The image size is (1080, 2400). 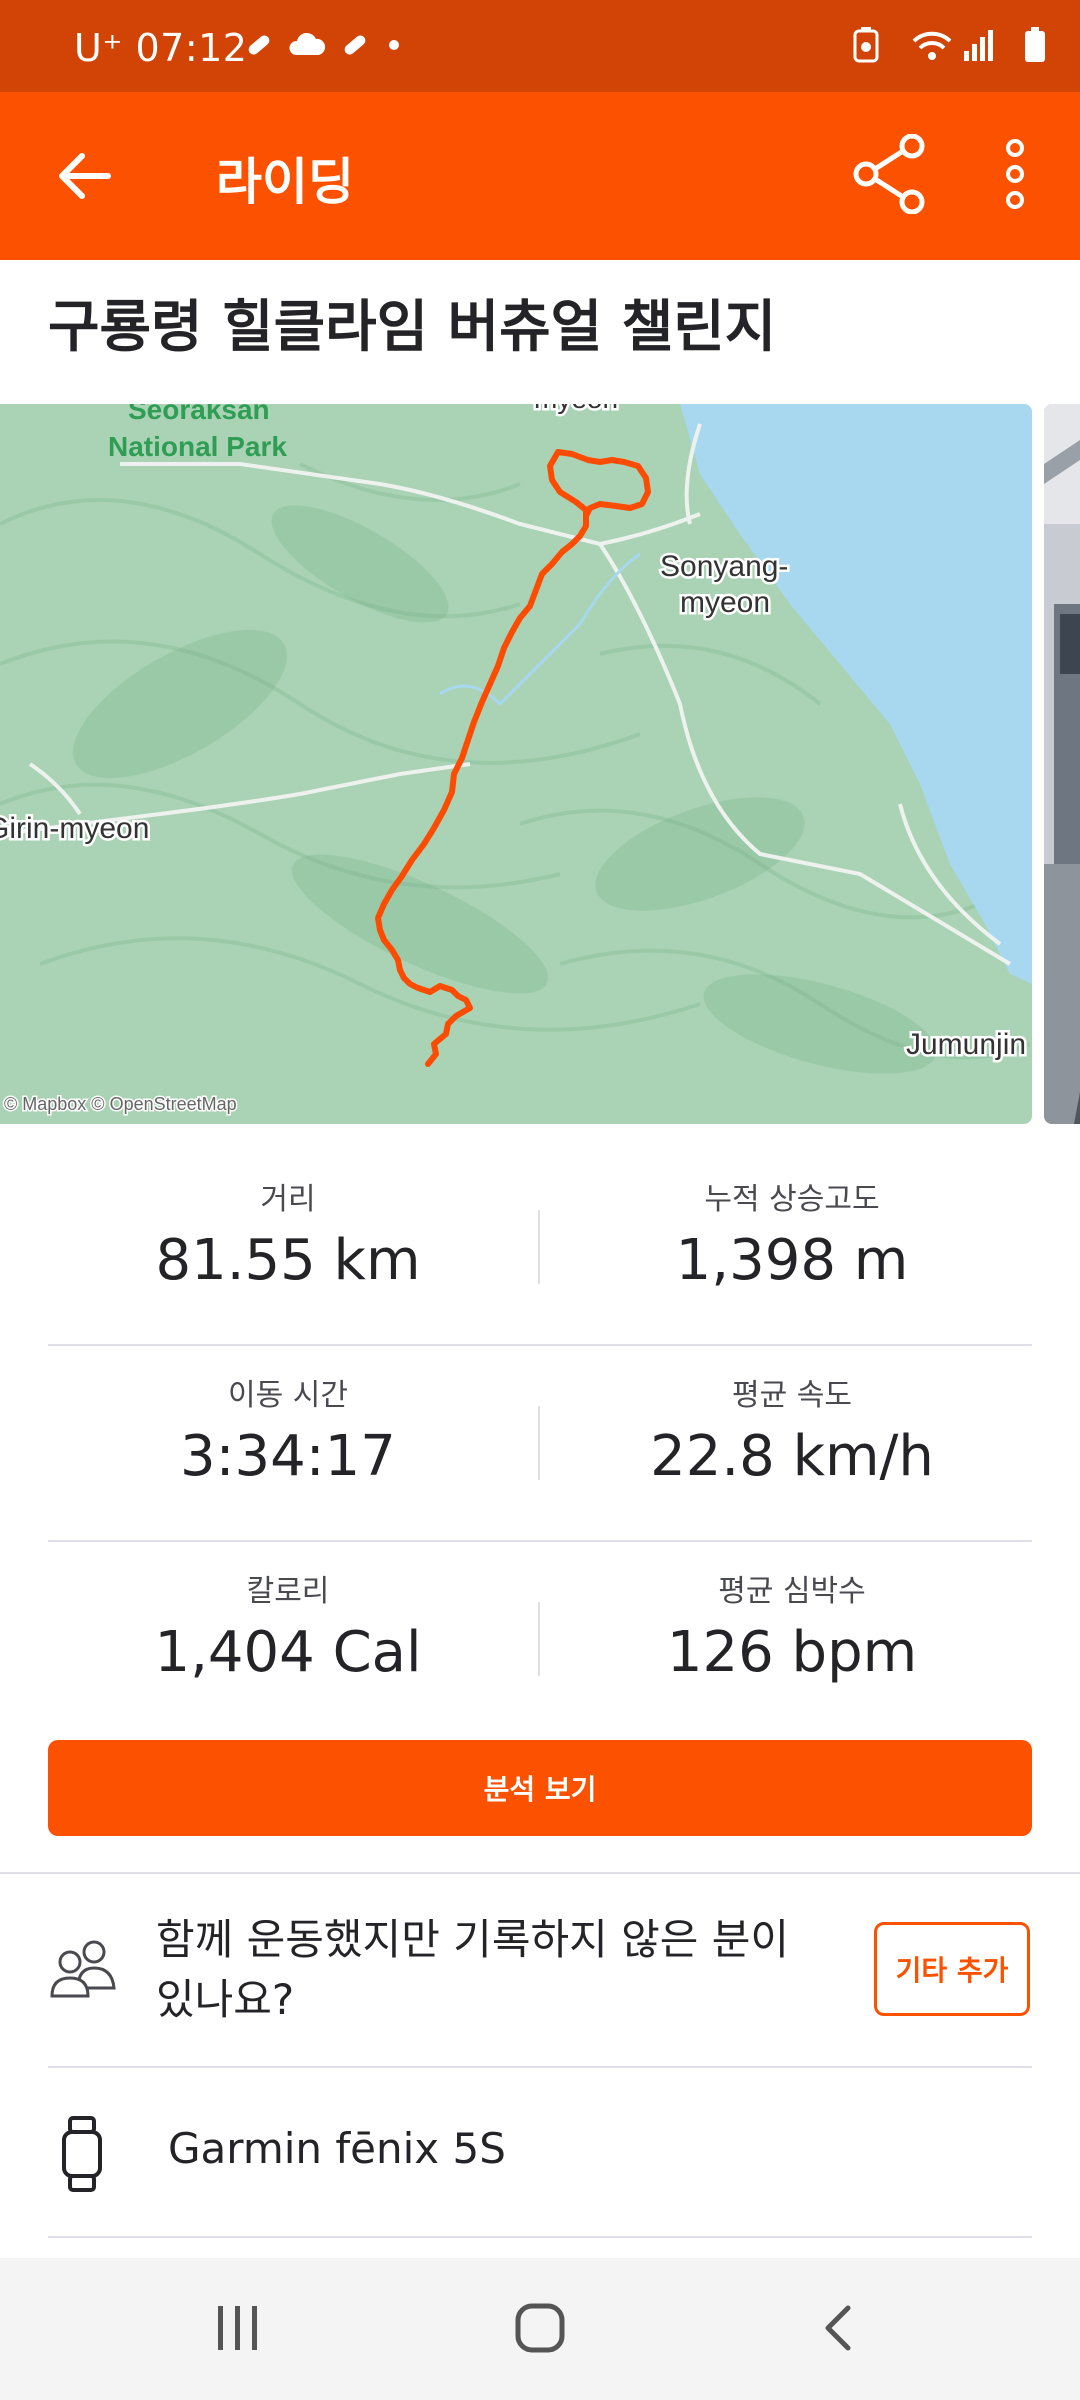 What do you see at coordinates (473, 1969) in the screenshot?
I see `add-others-prompt: 함께 운동했지만 기록하지 않은 분이 있나요?` at bounding box center [473, 1969].